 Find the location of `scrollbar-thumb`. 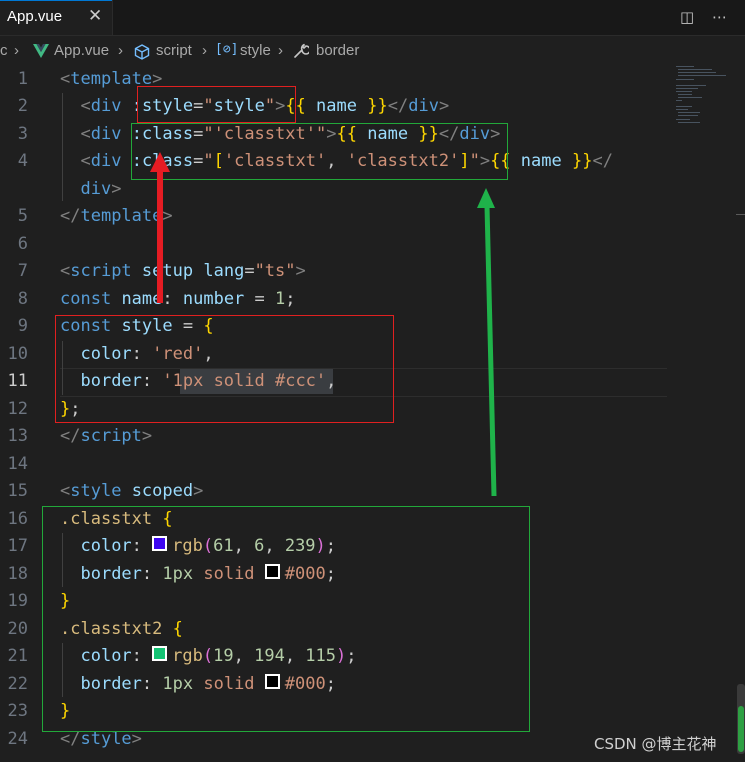

scrollbar-thumb is located at coordinates (741, 719).